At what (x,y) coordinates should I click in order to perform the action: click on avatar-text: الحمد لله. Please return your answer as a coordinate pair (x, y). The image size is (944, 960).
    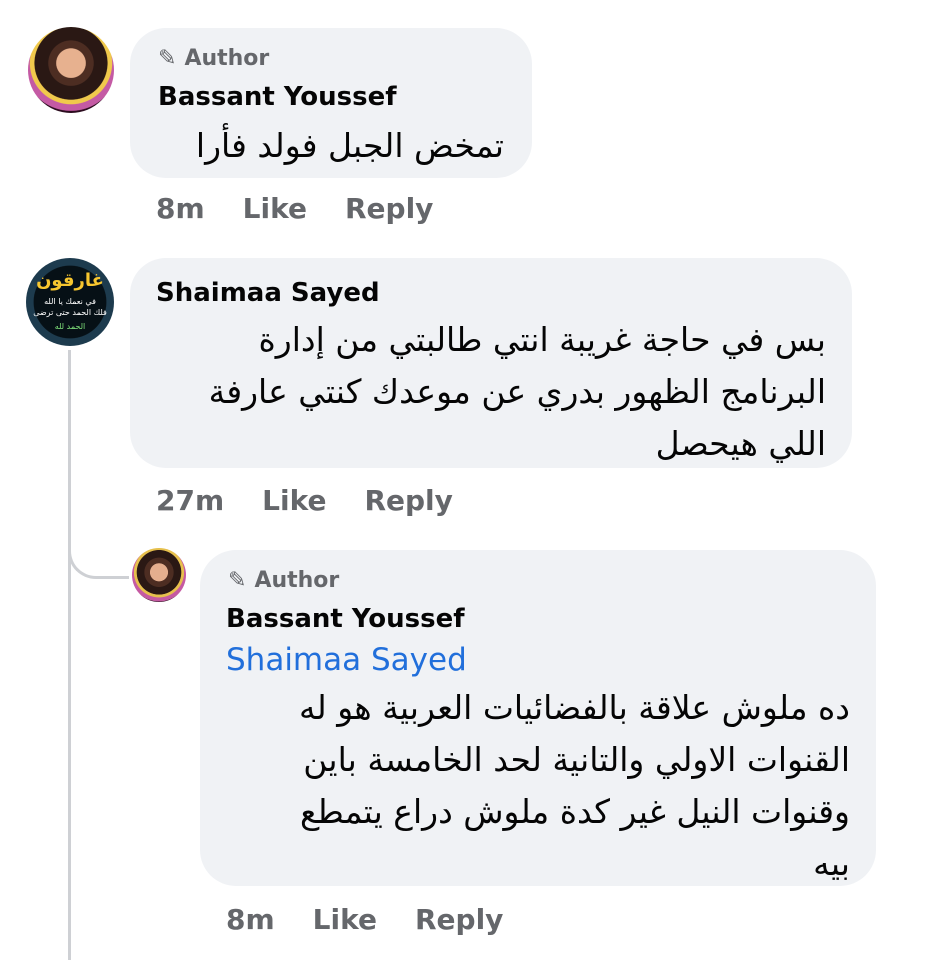
    Looking at the image, I should click on (70, 326).